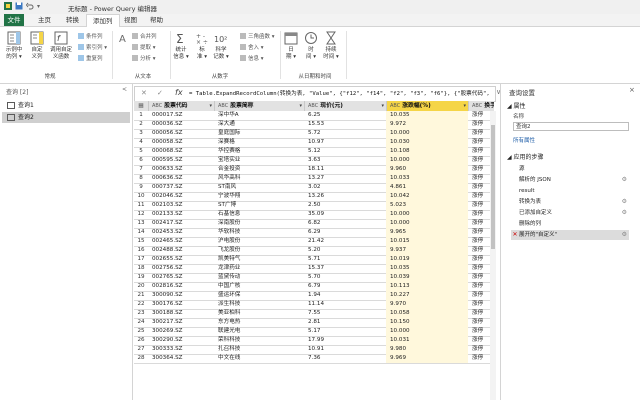  Describe the element at coordinates (427, 286) in the screenshot. I see `table-cell: 10.113` at that location.